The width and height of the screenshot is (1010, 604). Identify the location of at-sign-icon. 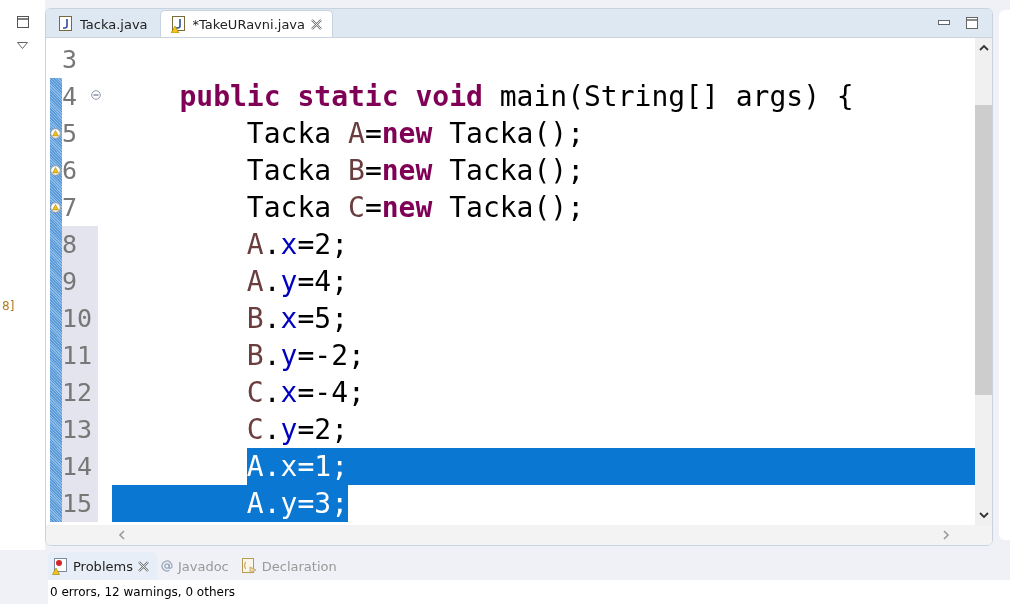
(166, 566).